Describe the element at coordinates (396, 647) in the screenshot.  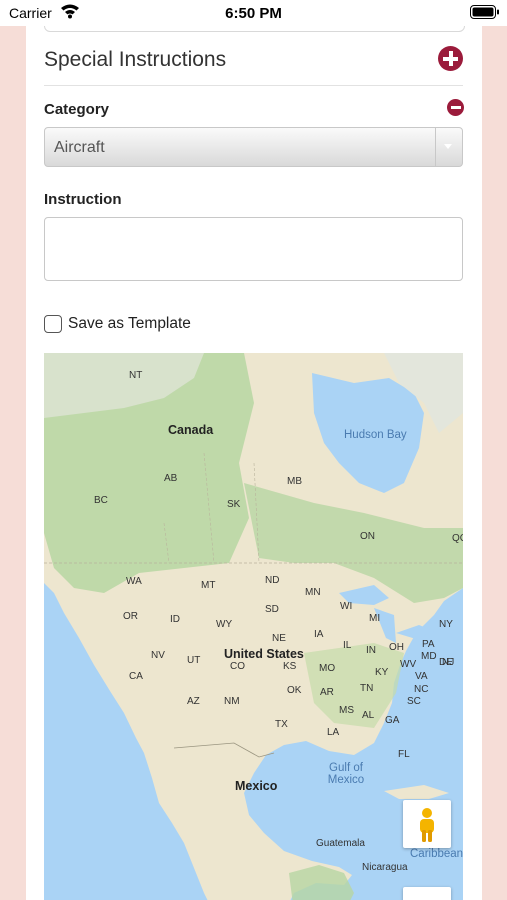
I see `map-region-label: OH` at that location.